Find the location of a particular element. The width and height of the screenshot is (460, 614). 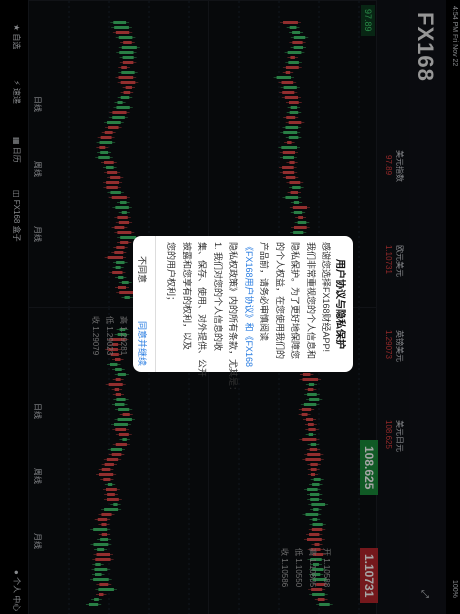

dialog-line: 1. 我们对您的个人信息的收 is located at coordinates (217, 297).